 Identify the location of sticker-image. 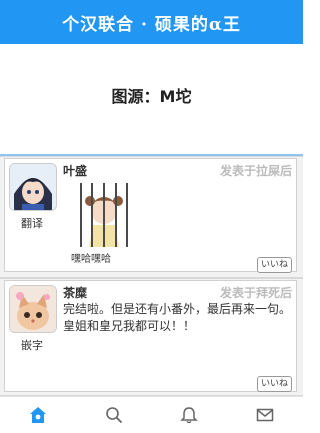
(104, 215).